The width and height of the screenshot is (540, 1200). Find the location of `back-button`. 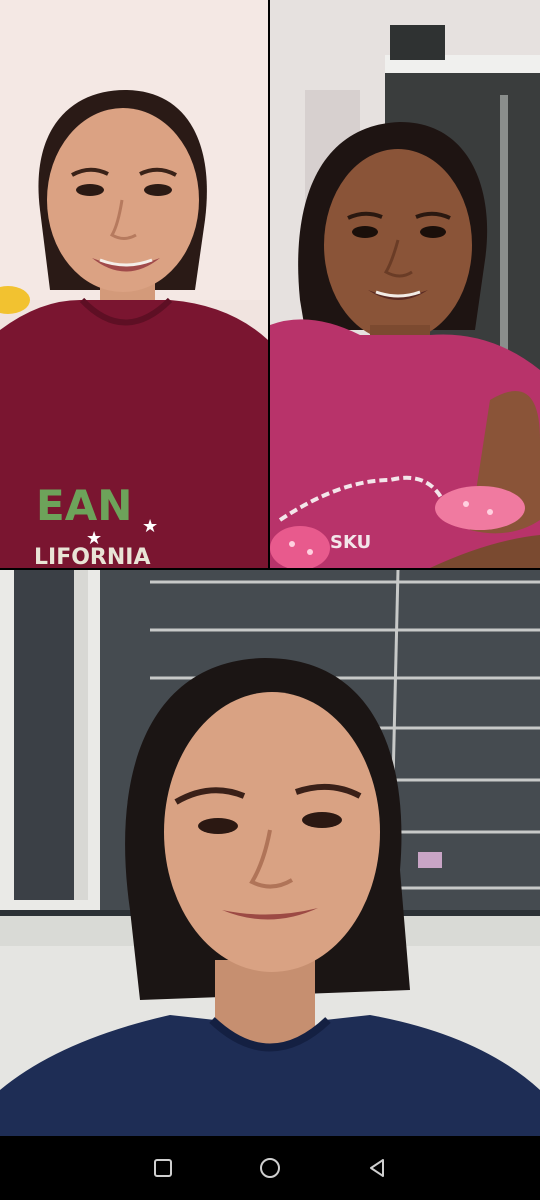

back-button is located at coordinates (377, 1168).